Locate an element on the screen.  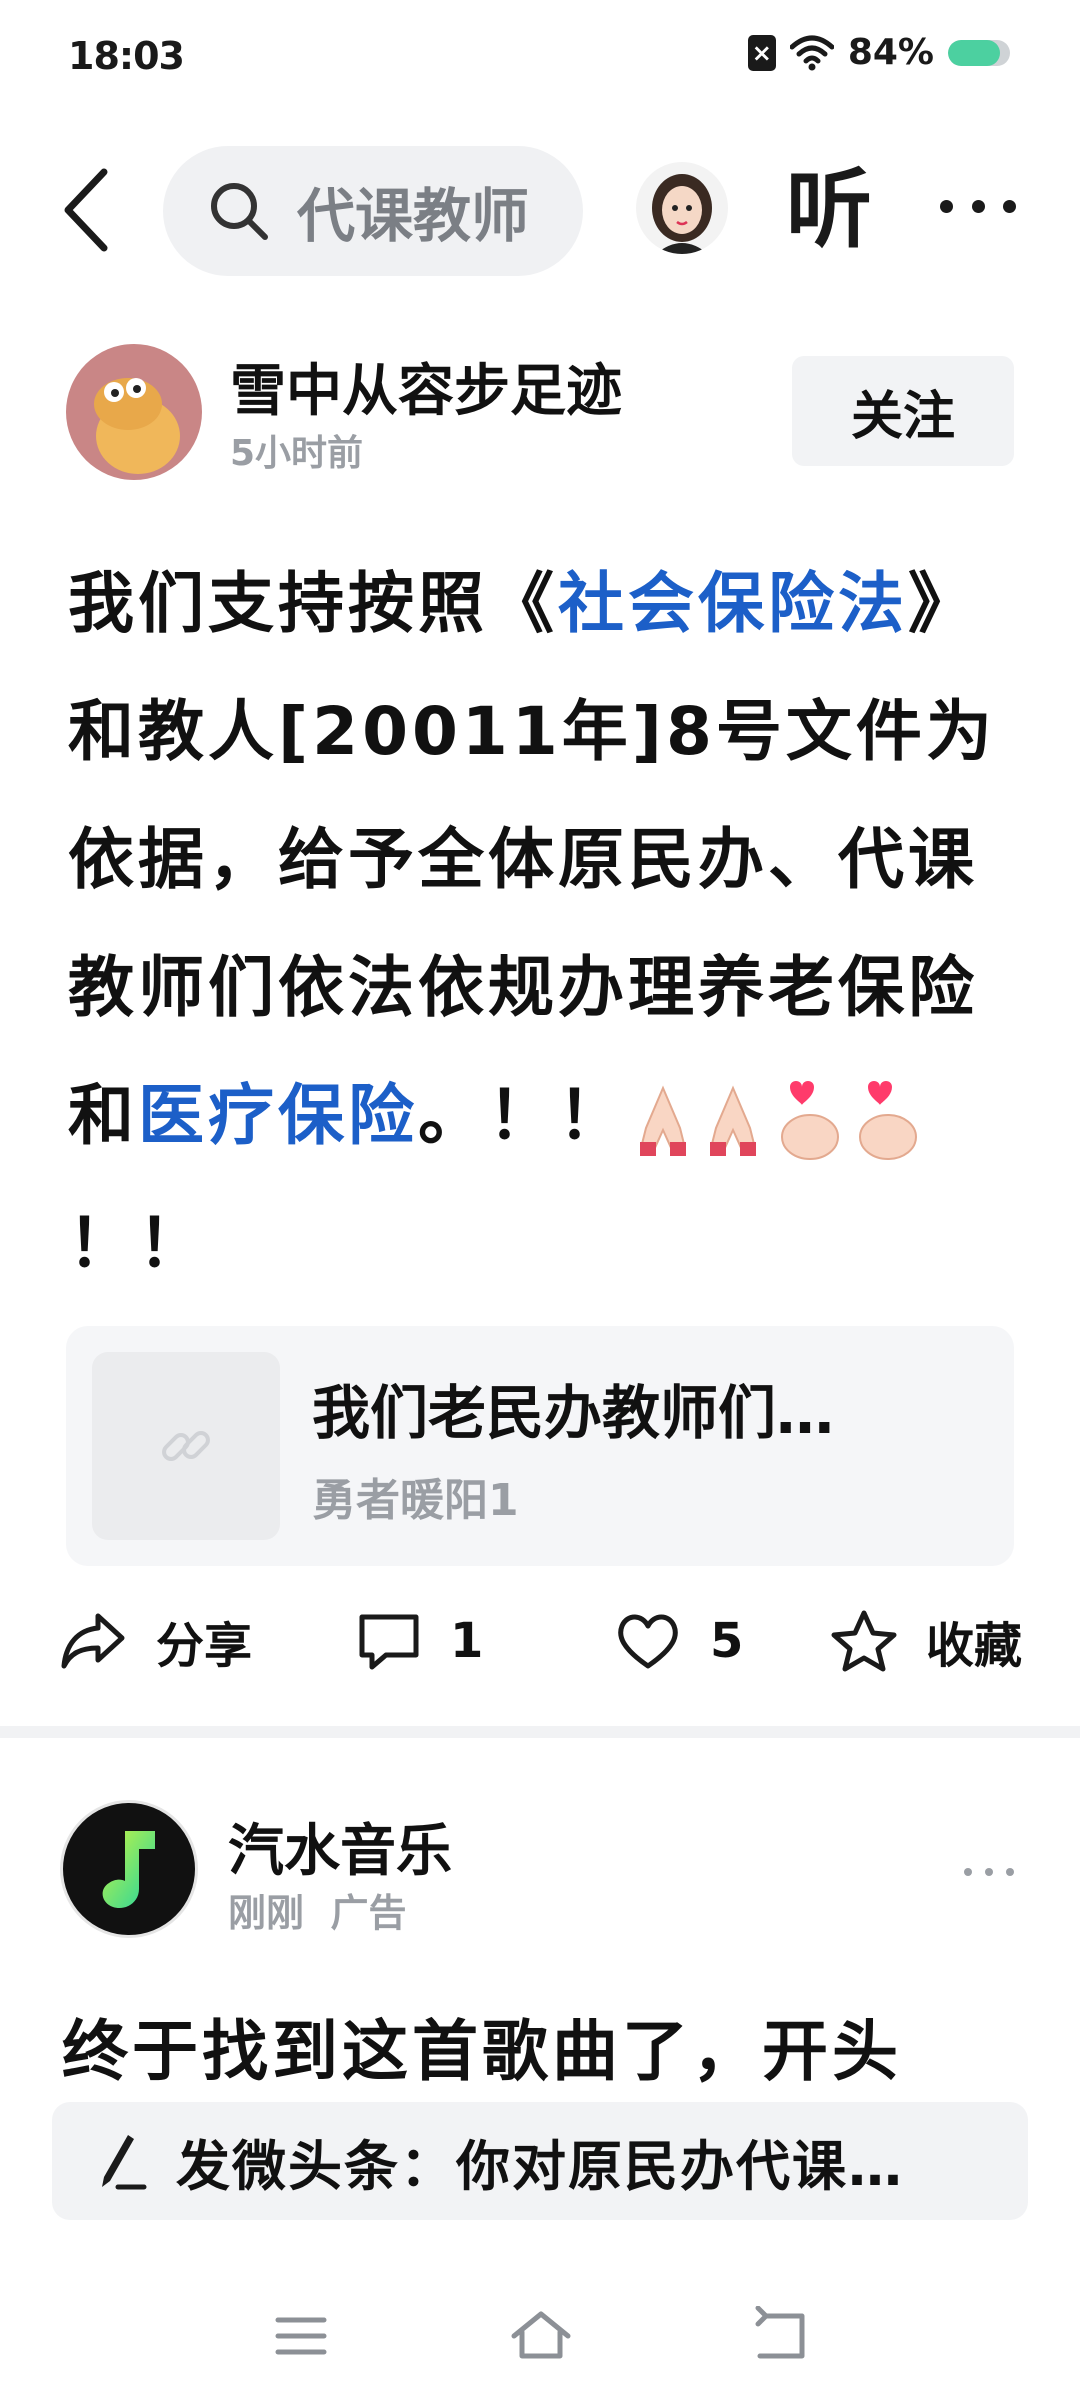
comment-button: 1 is located at coordinates (419, 1641).